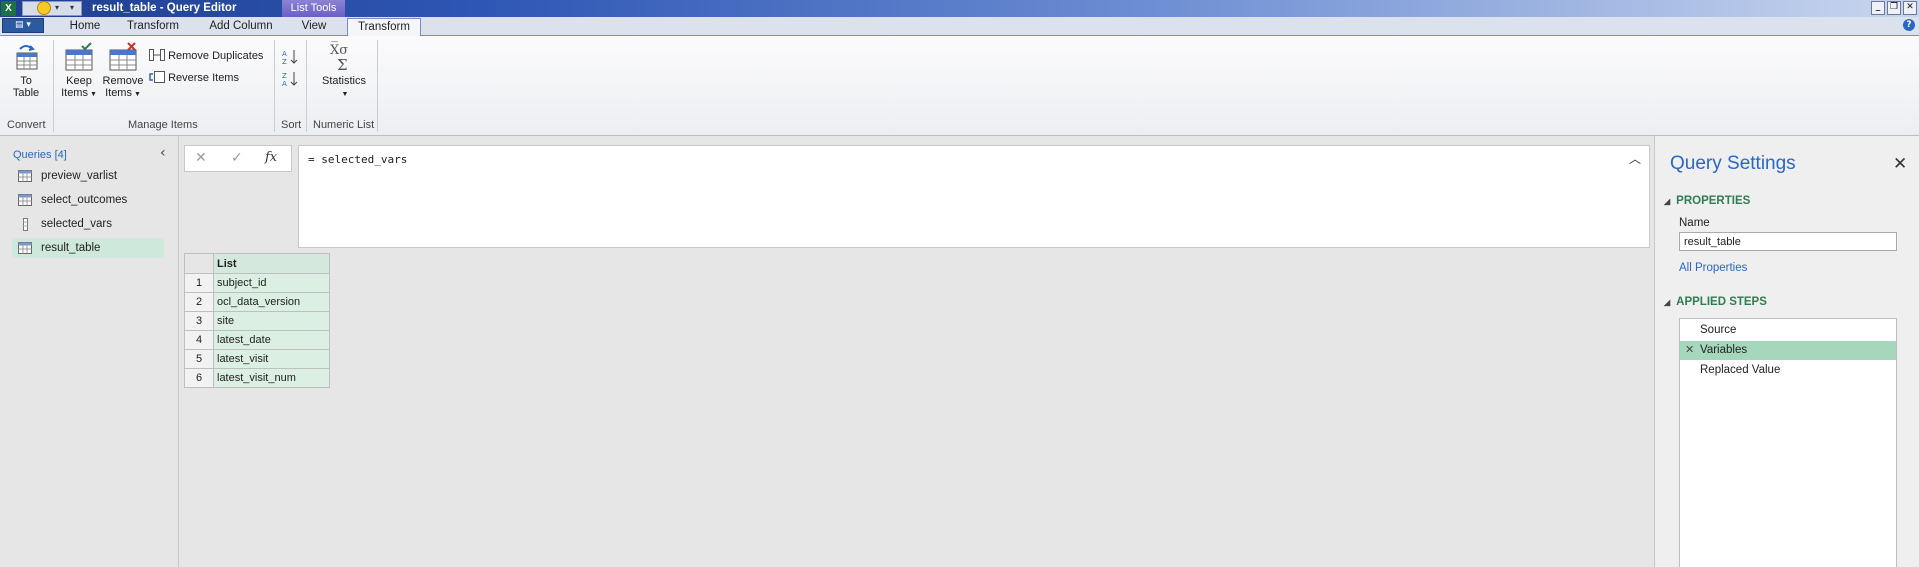 Image resolution: width=1919 pixels, height=567 pixels. I want to click on chevron-up-icon: ︿, so click(1635, 158).